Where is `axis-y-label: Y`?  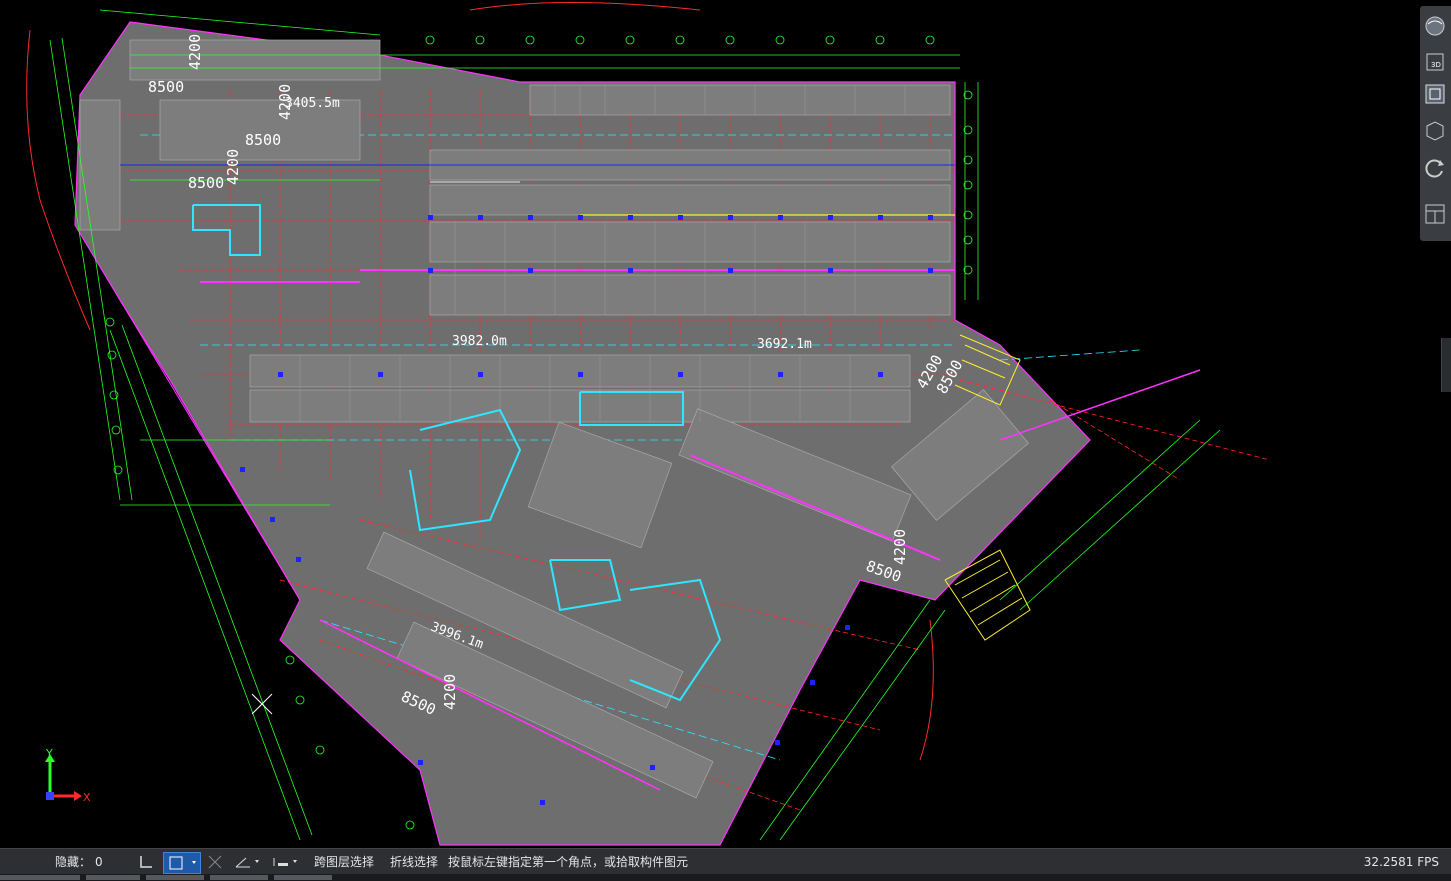 axis-y-label: Y is located at coordinates (49, 754).